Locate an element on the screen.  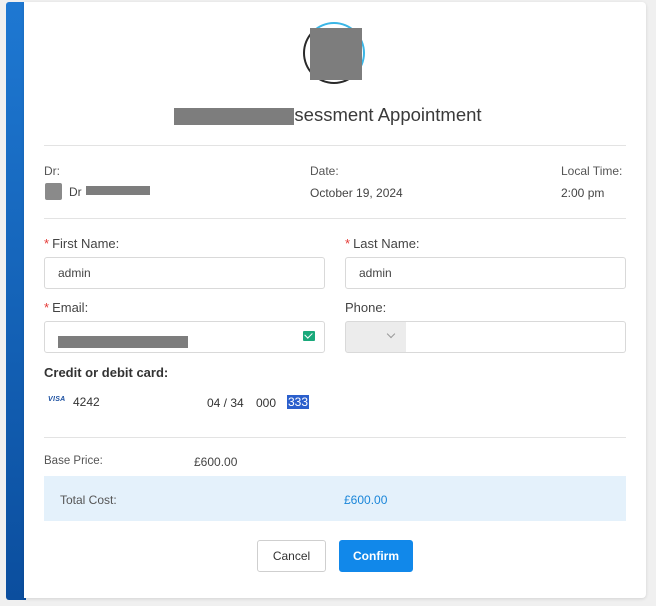
logo-redacted is located at coordinates (336, 54).